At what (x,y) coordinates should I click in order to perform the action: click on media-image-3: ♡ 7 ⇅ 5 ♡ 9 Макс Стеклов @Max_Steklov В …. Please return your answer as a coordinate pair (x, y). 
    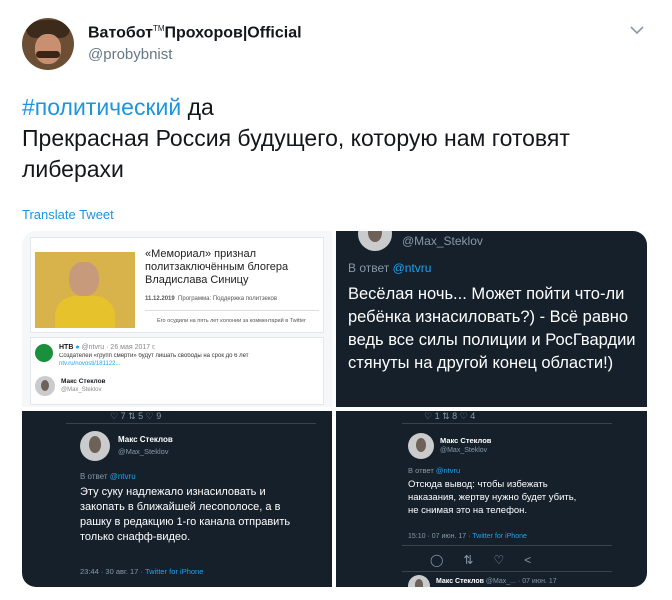
    Looking at the image, I should click on (177, 499).